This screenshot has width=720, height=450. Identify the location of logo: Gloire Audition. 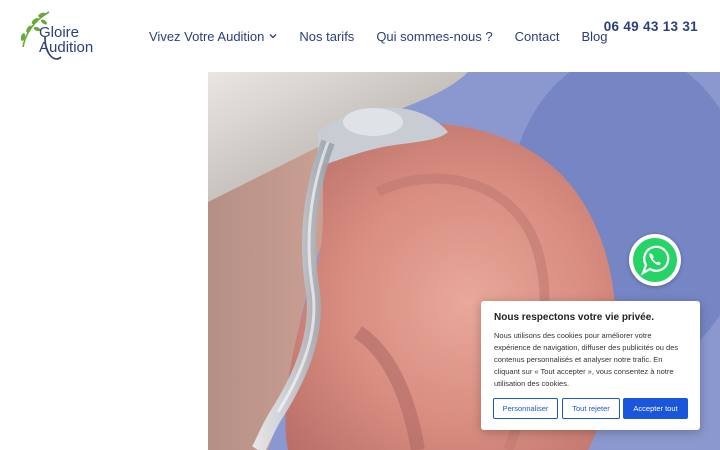
(55, 36).